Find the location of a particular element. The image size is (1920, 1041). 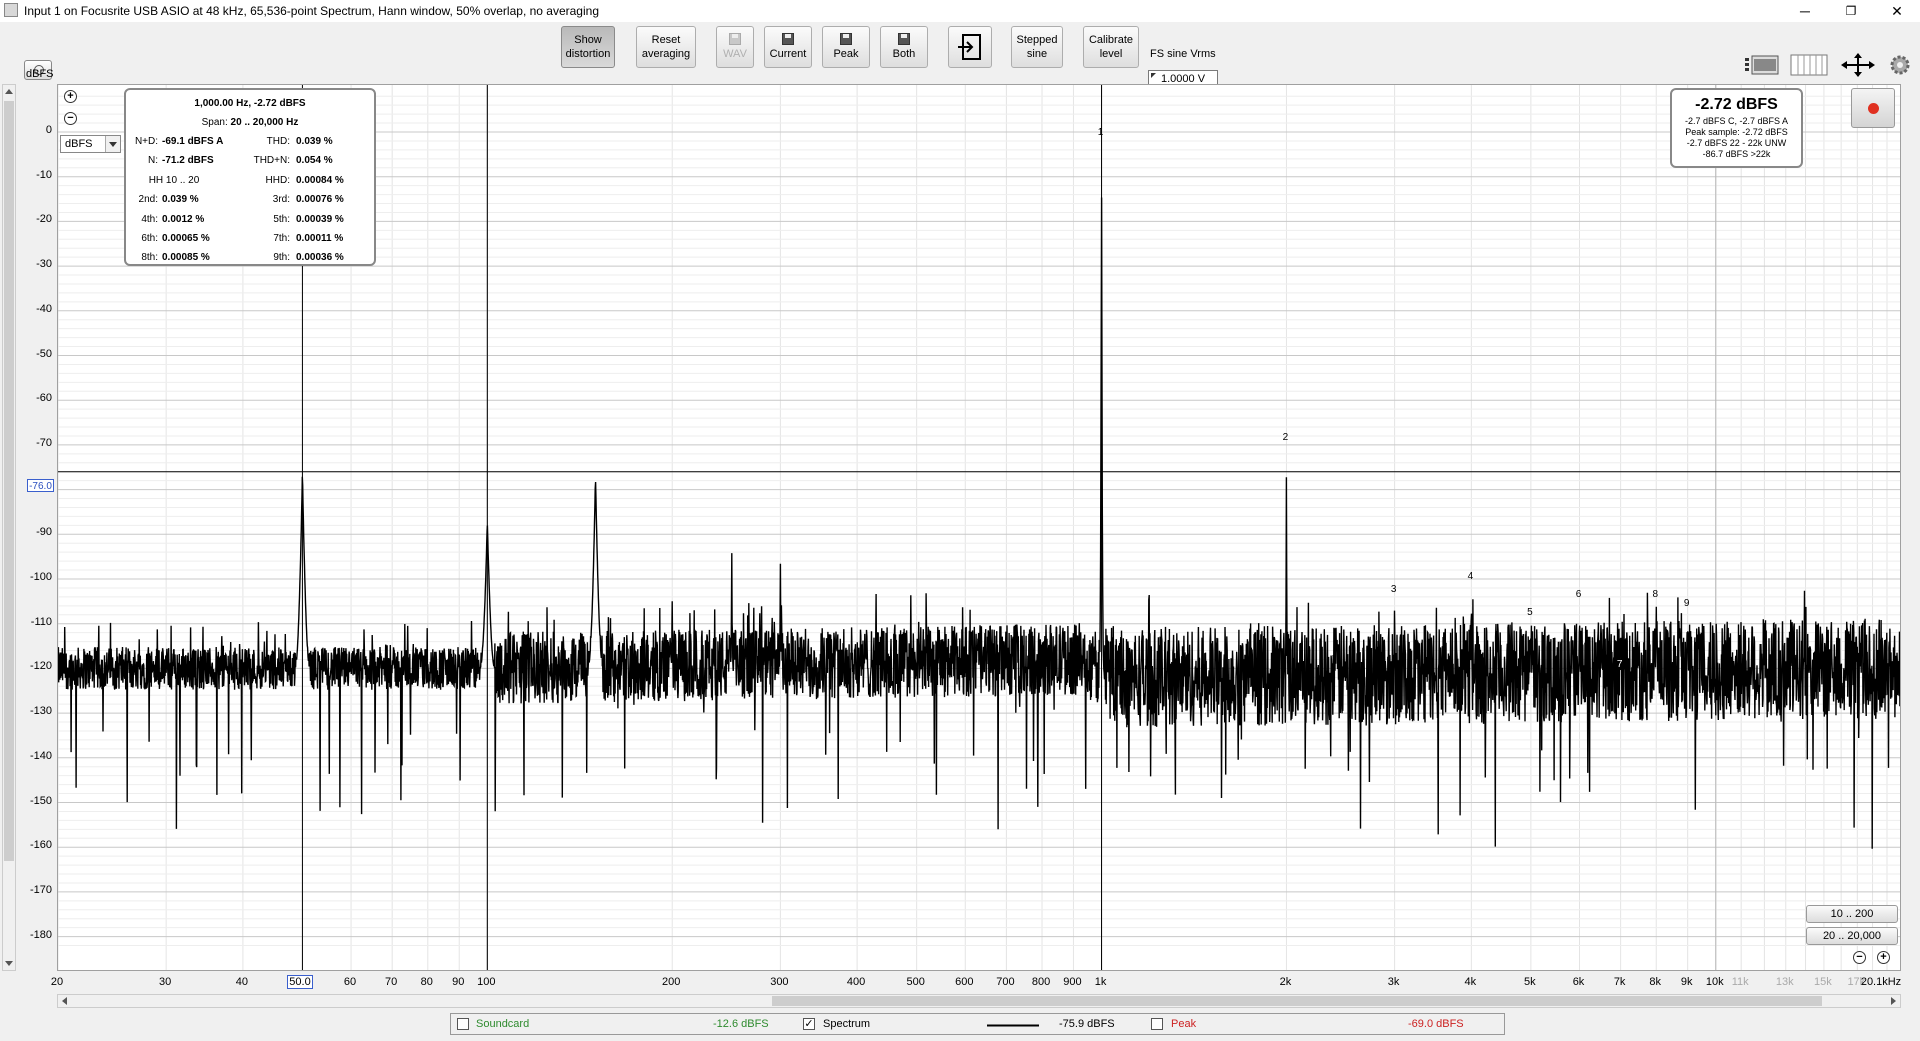

x-tick-label: 90 is located at coordinates (458, 982).